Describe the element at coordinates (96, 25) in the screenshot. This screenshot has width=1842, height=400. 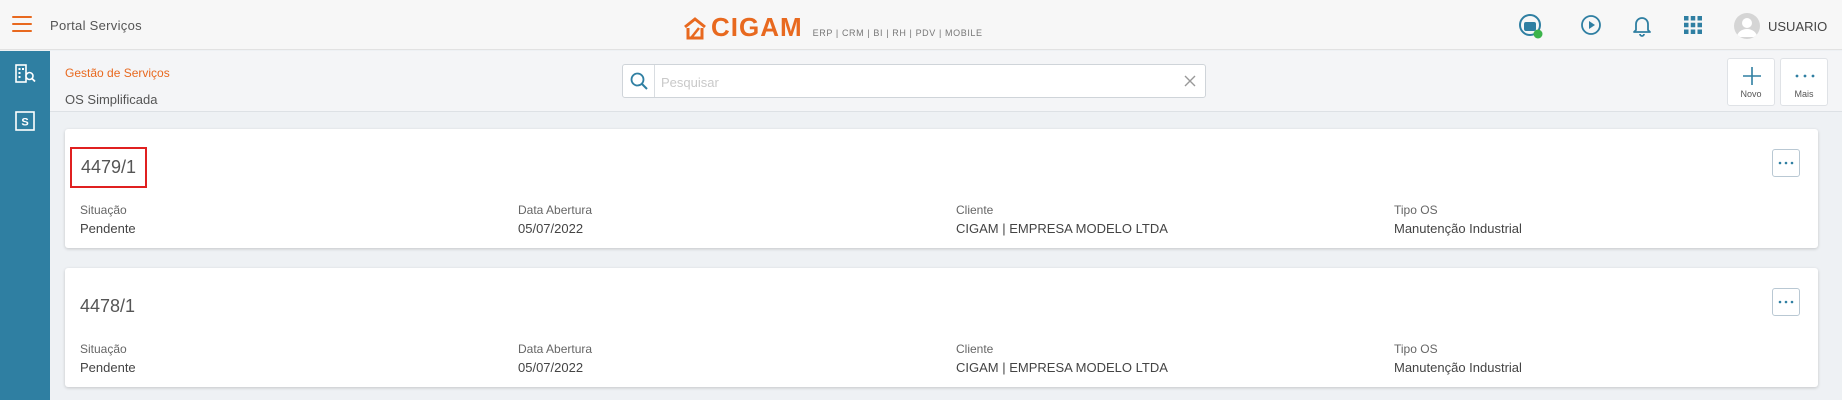
I see `app-title: Portal Serviços` at that location.